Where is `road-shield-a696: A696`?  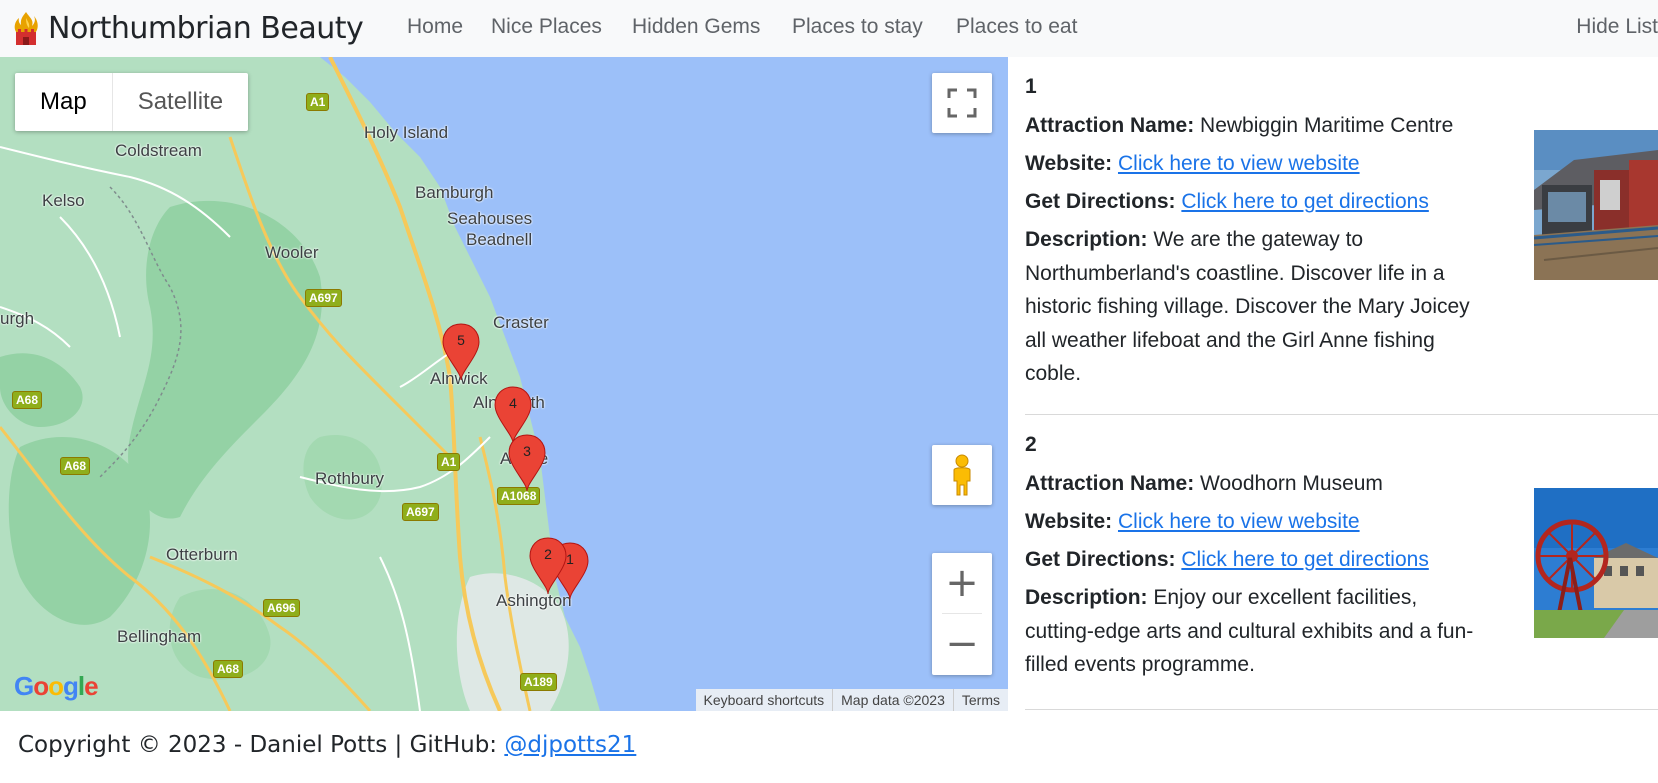
road-shield-a696: A696 is located at coordinates (281, 608).